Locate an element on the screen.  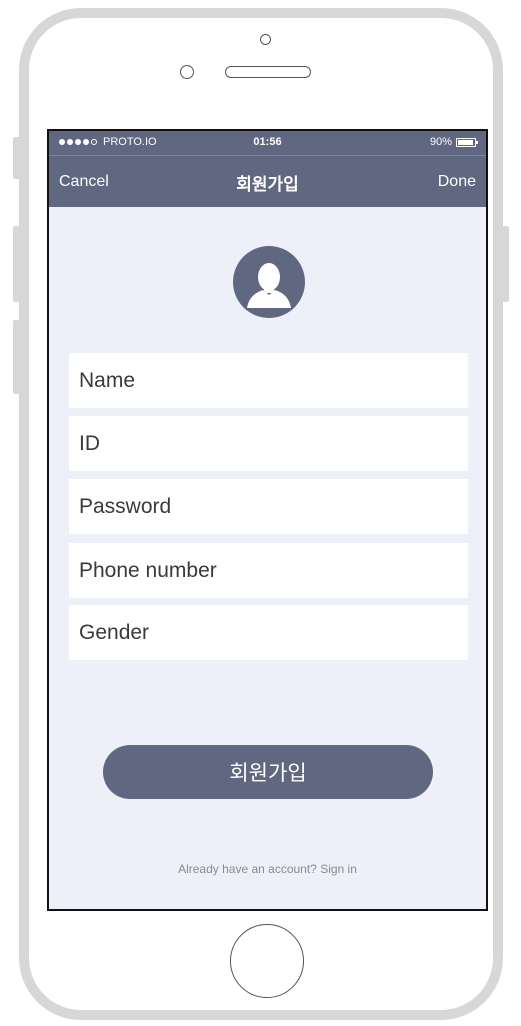
id-field is located at coordinates (268, 443).